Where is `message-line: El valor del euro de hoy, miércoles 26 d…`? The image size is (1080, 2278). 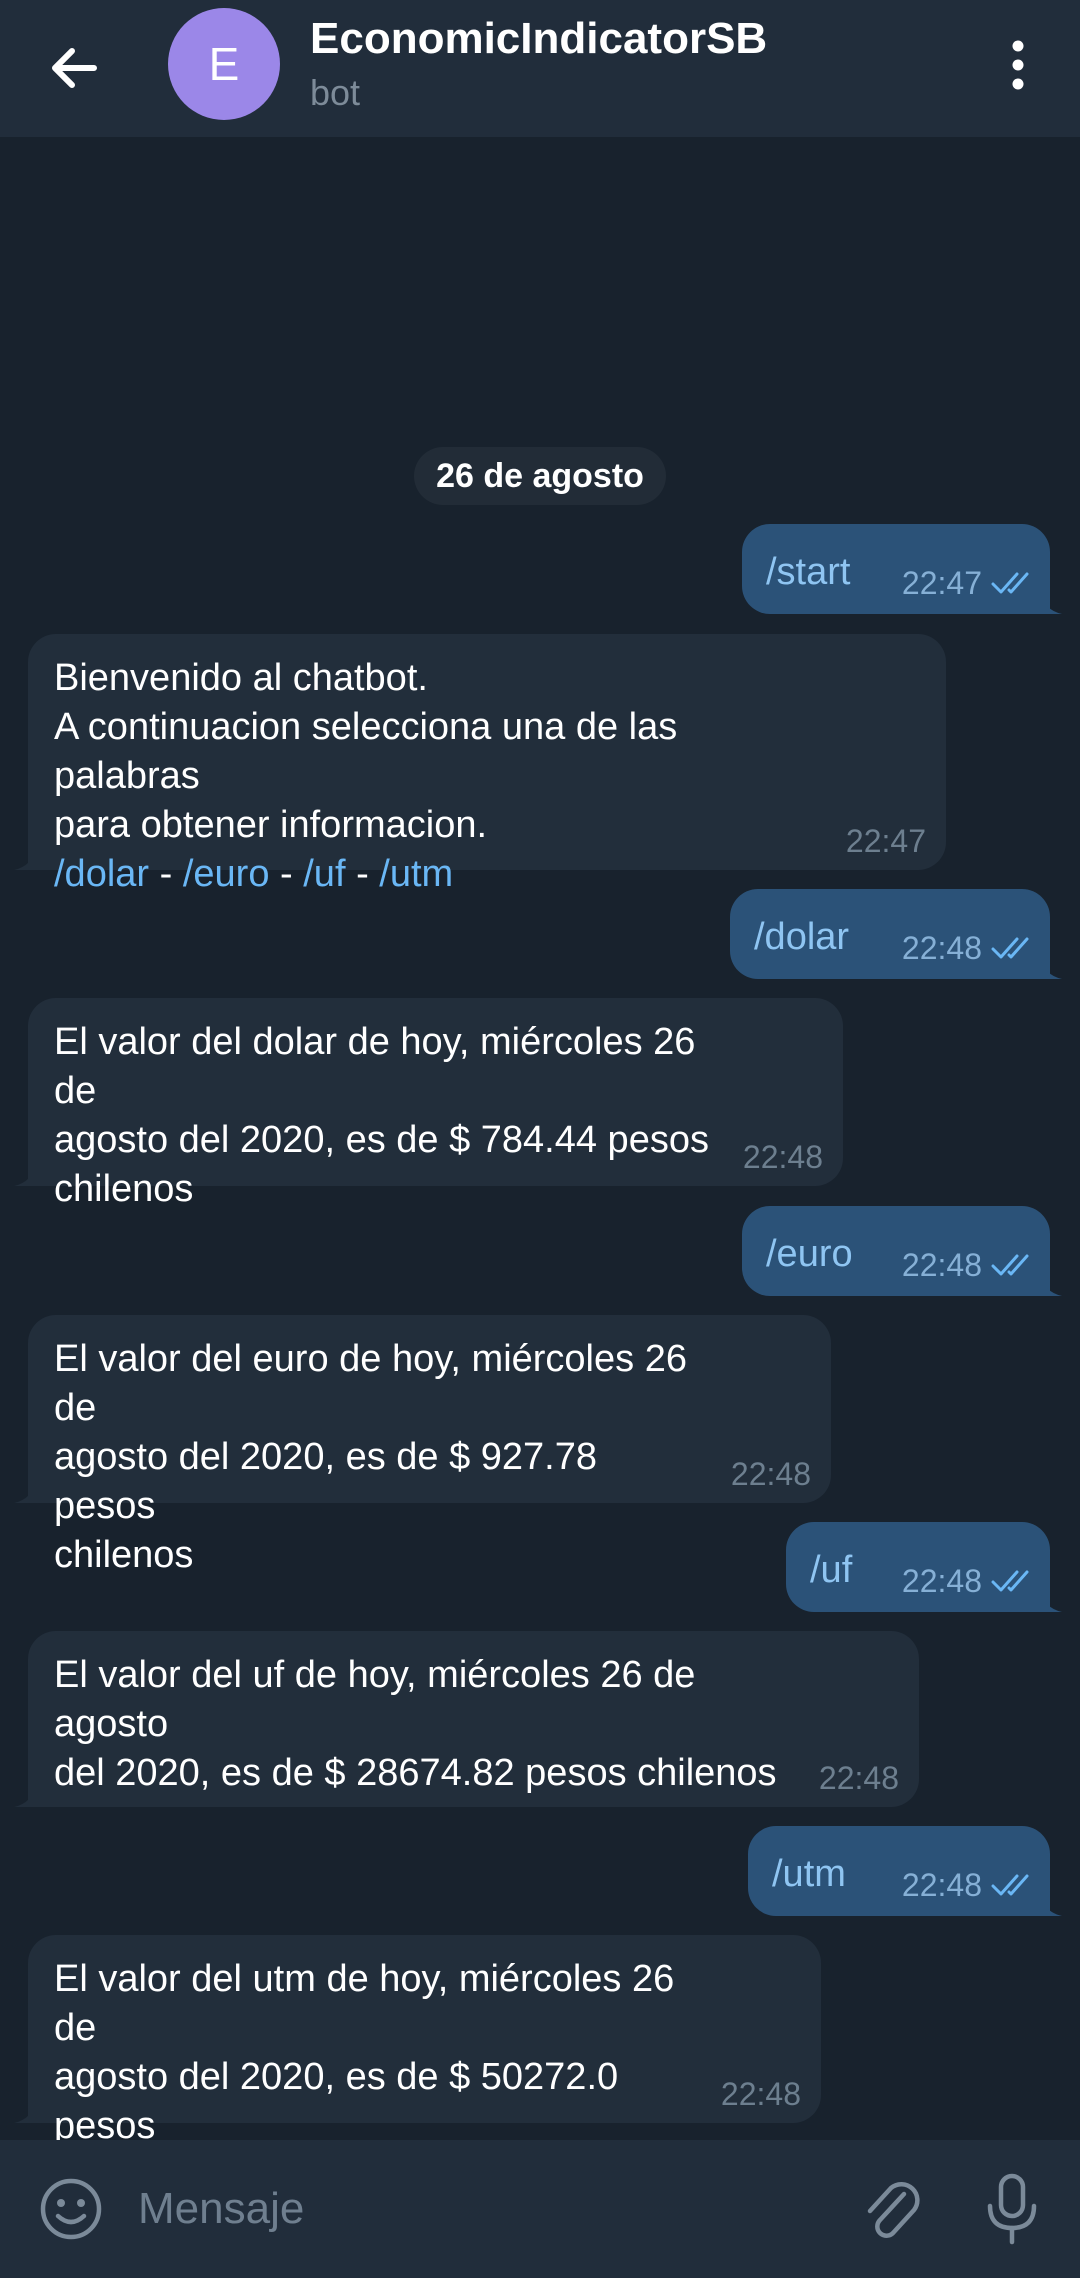 message-line: El valor del euro de hoy, miércoles 26 d… is located at coordinates (370, 1383).